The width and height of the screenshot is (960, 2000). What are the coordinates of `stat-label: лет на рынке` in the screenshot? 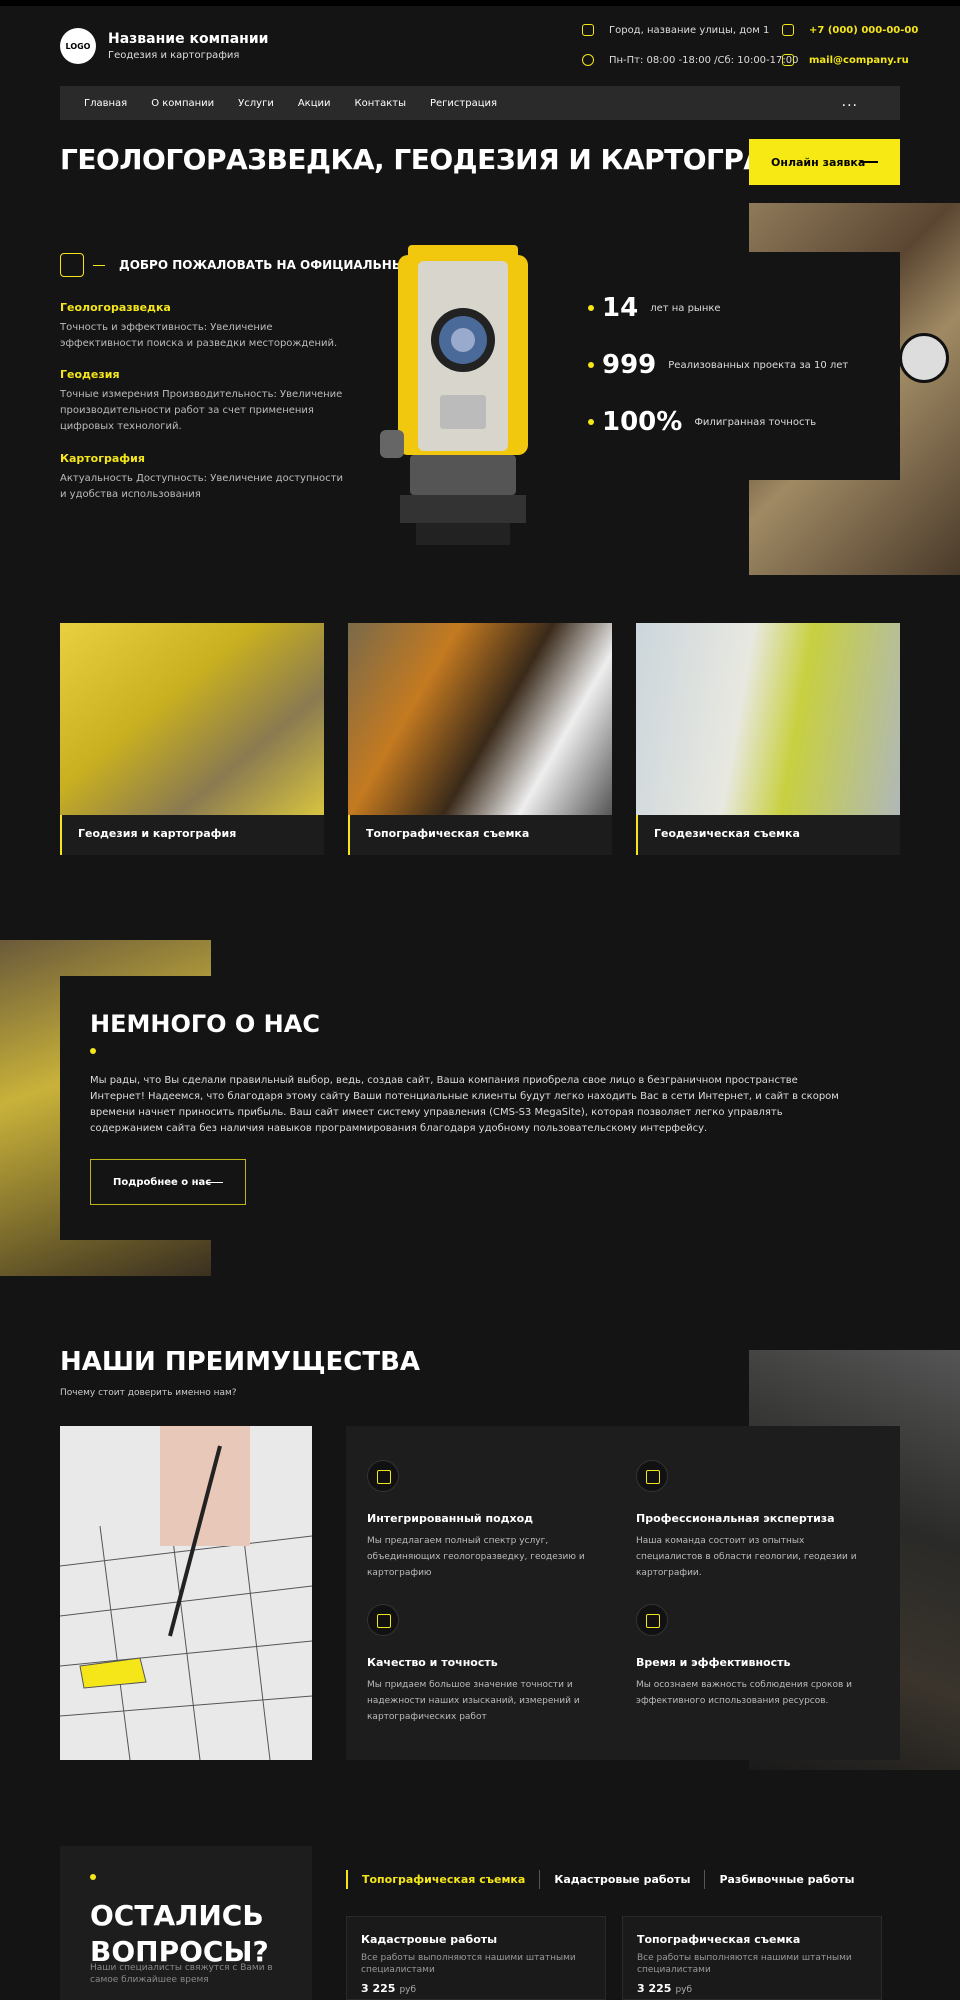 It's located at (685, 308).